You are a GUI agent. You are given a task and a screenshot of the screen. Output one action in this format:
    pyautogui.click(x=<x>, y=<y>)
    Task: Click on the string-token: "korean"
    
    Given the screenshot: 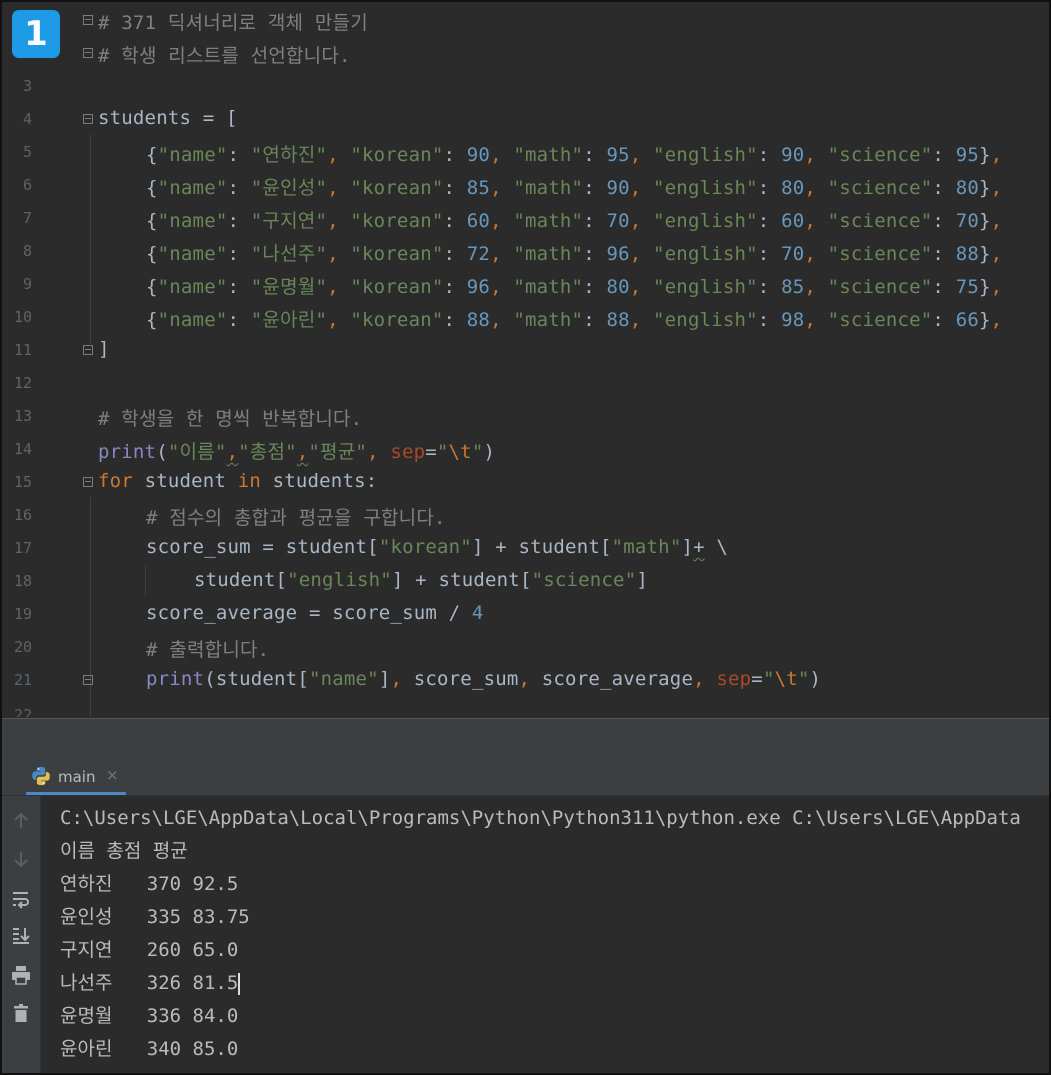 What is the action you would take?
    pyautogui.click(x=425, y=547)
    